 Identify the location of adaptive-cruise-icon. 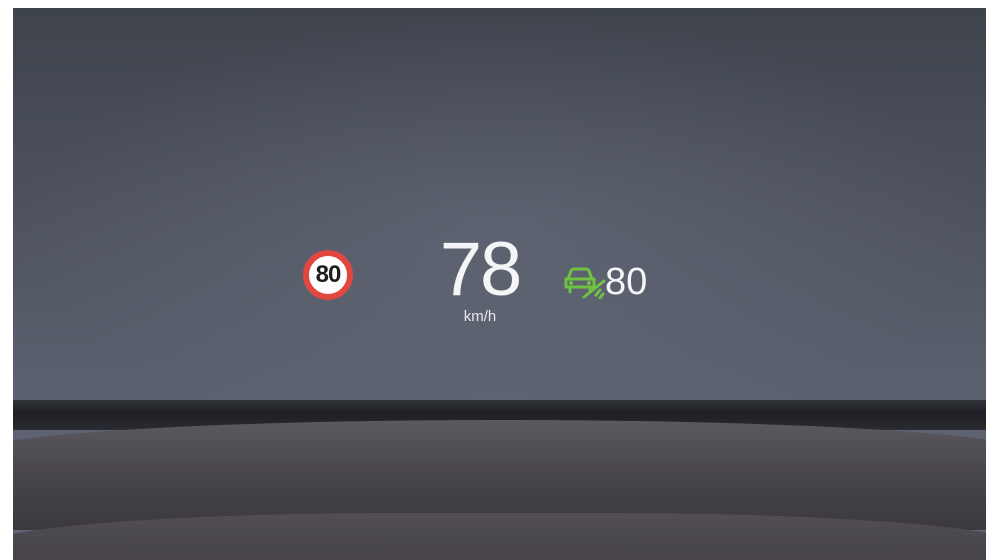
(585, 283).